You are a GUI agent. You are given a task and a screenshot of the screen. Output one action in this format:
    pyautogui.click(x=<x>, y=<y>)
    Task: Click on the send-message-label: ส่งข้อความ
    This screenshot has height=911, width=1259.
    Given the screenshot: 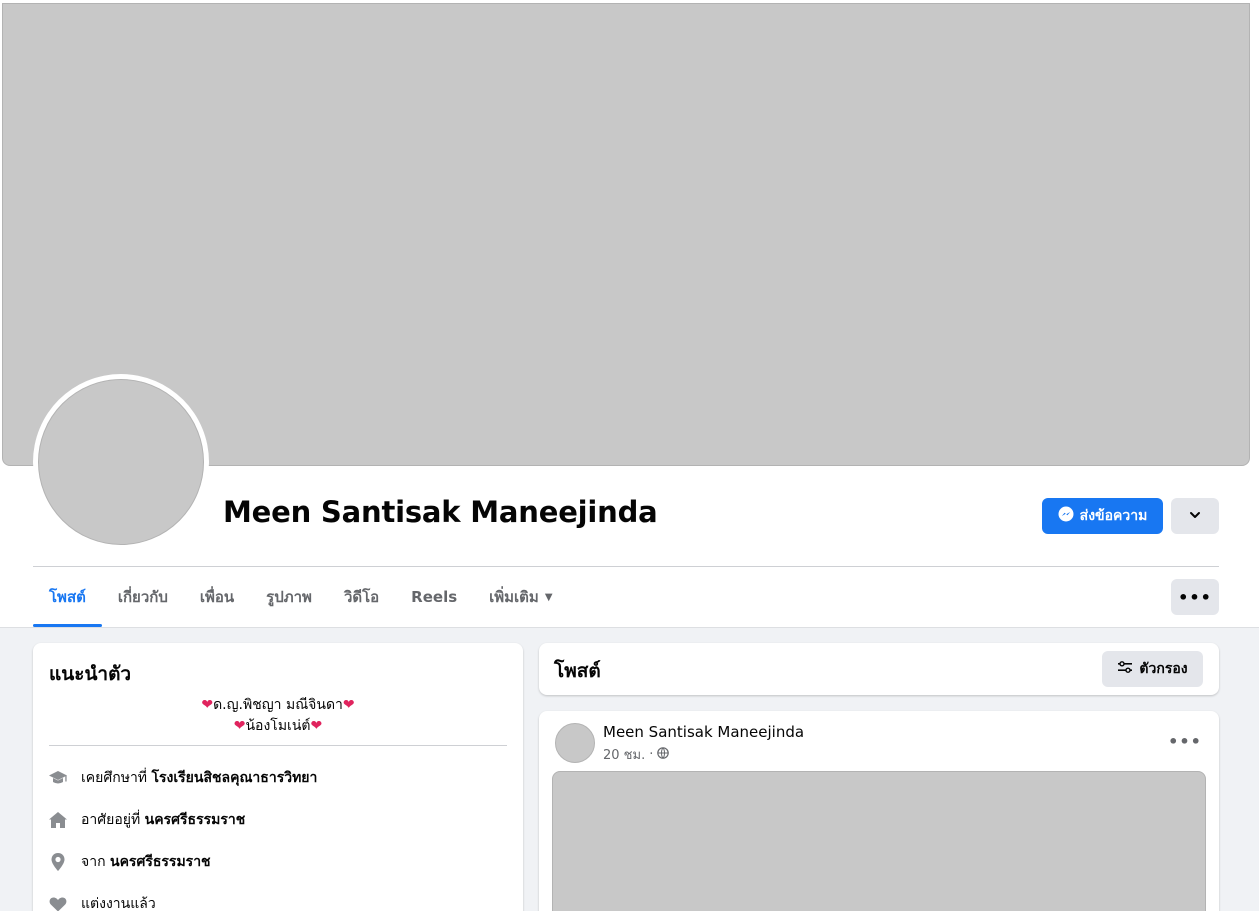 What is the action you would take?
    pyautogui.click(x=1113, y=516)
    